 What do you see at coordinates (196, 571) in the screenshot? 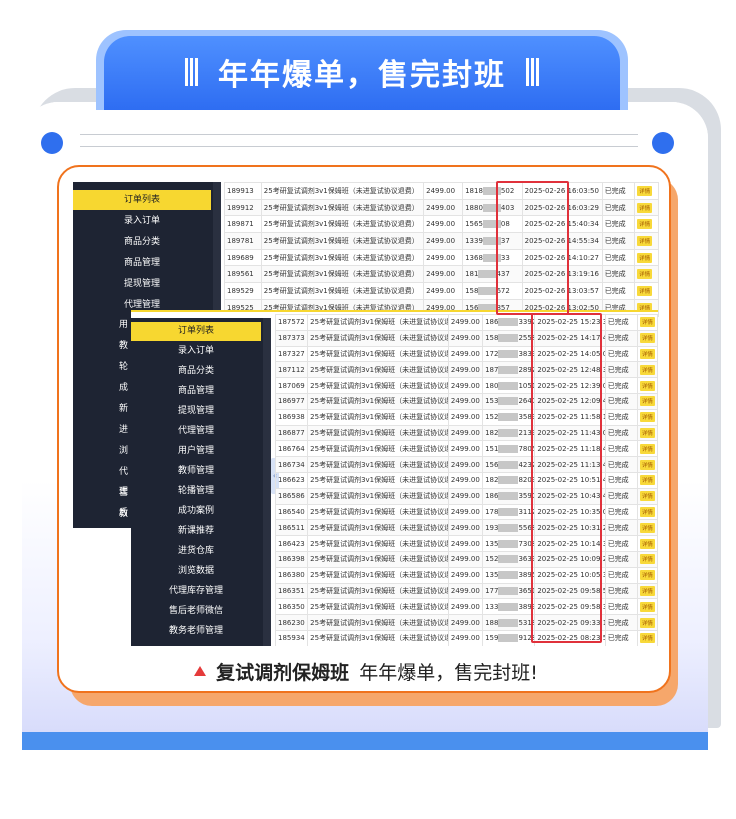
I see `sidebar-item: 浏览数据` at bounding box center [196, 571].